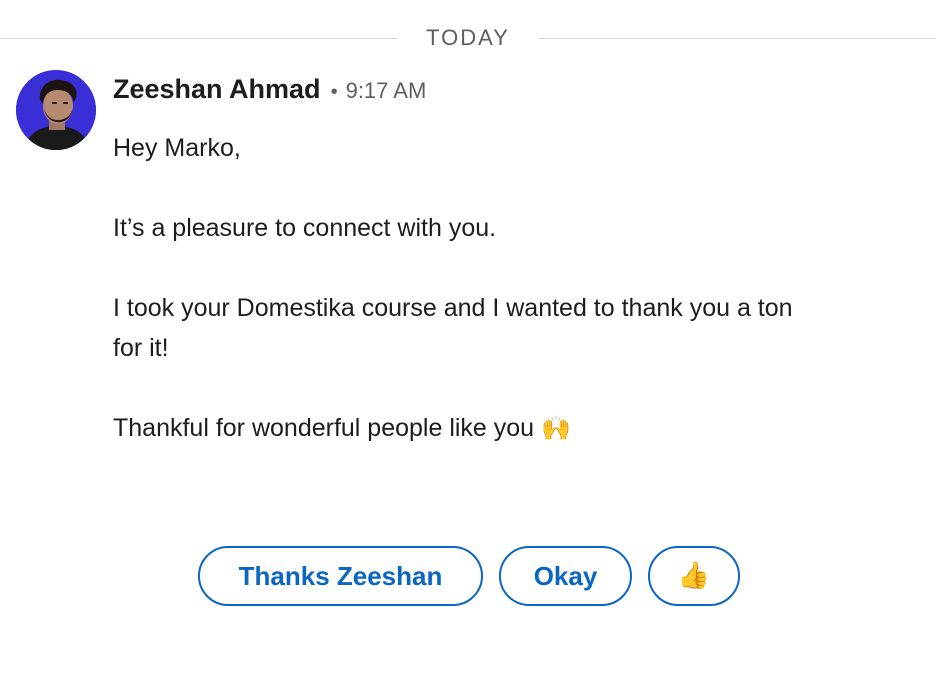  I want to click on raising-hands-icon: 🙌, so click(556, 428).